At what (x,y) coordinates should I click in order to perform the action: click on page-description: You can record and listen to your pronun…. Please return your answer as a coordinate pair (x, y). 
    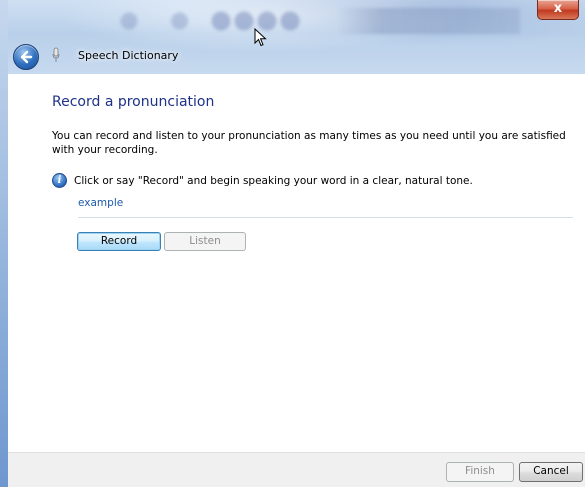
    Looking at the image, I should click on (309, 143).